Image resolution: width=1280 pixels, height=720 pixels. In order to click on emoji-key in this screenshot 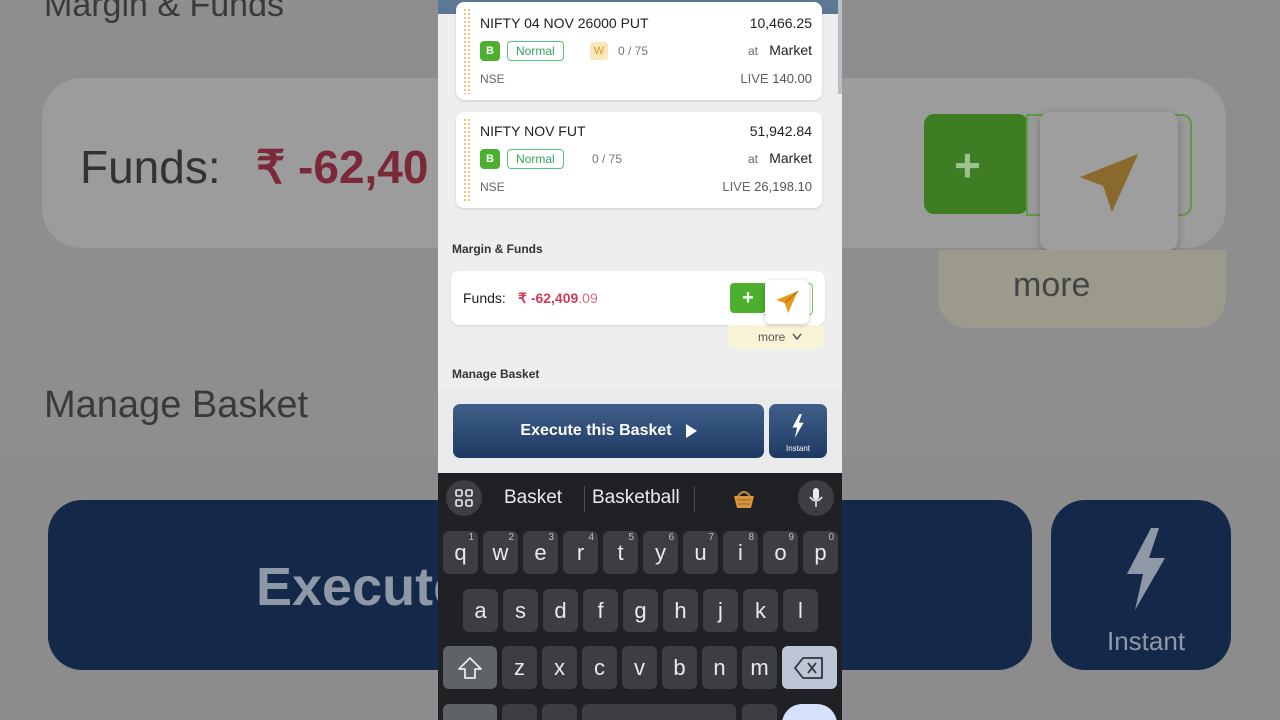, I will do `click(519, 712)`.